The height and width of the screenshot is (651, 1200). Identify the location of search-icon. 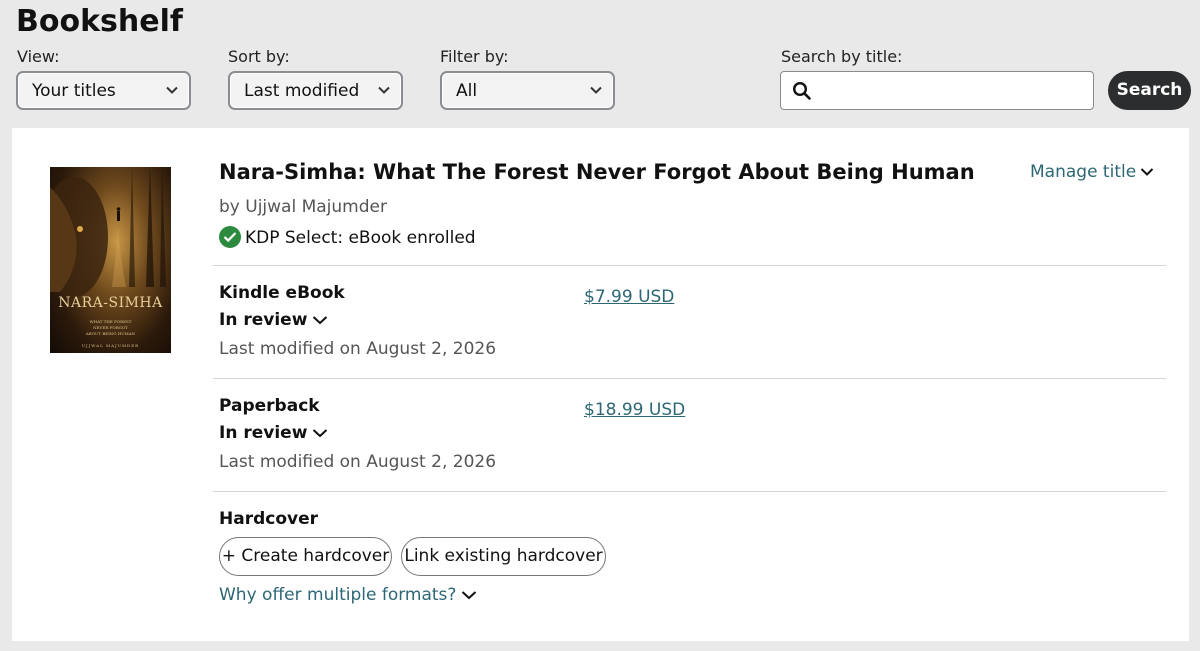
(801, 90).